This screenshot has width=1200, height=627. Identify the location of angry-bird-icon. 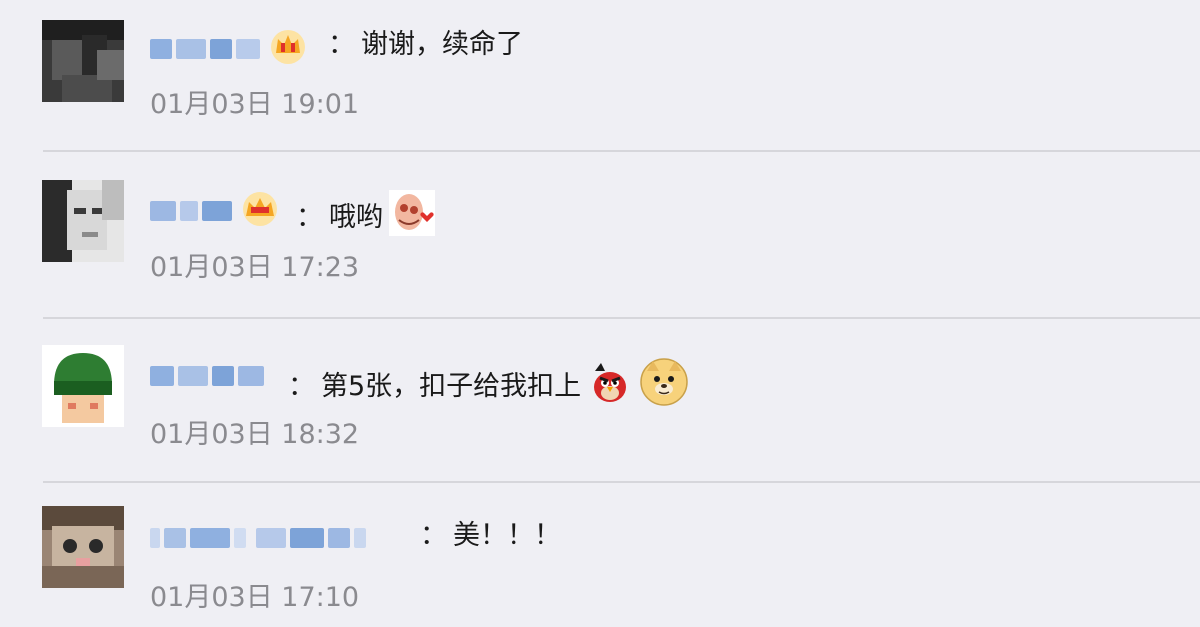
(610, 386).